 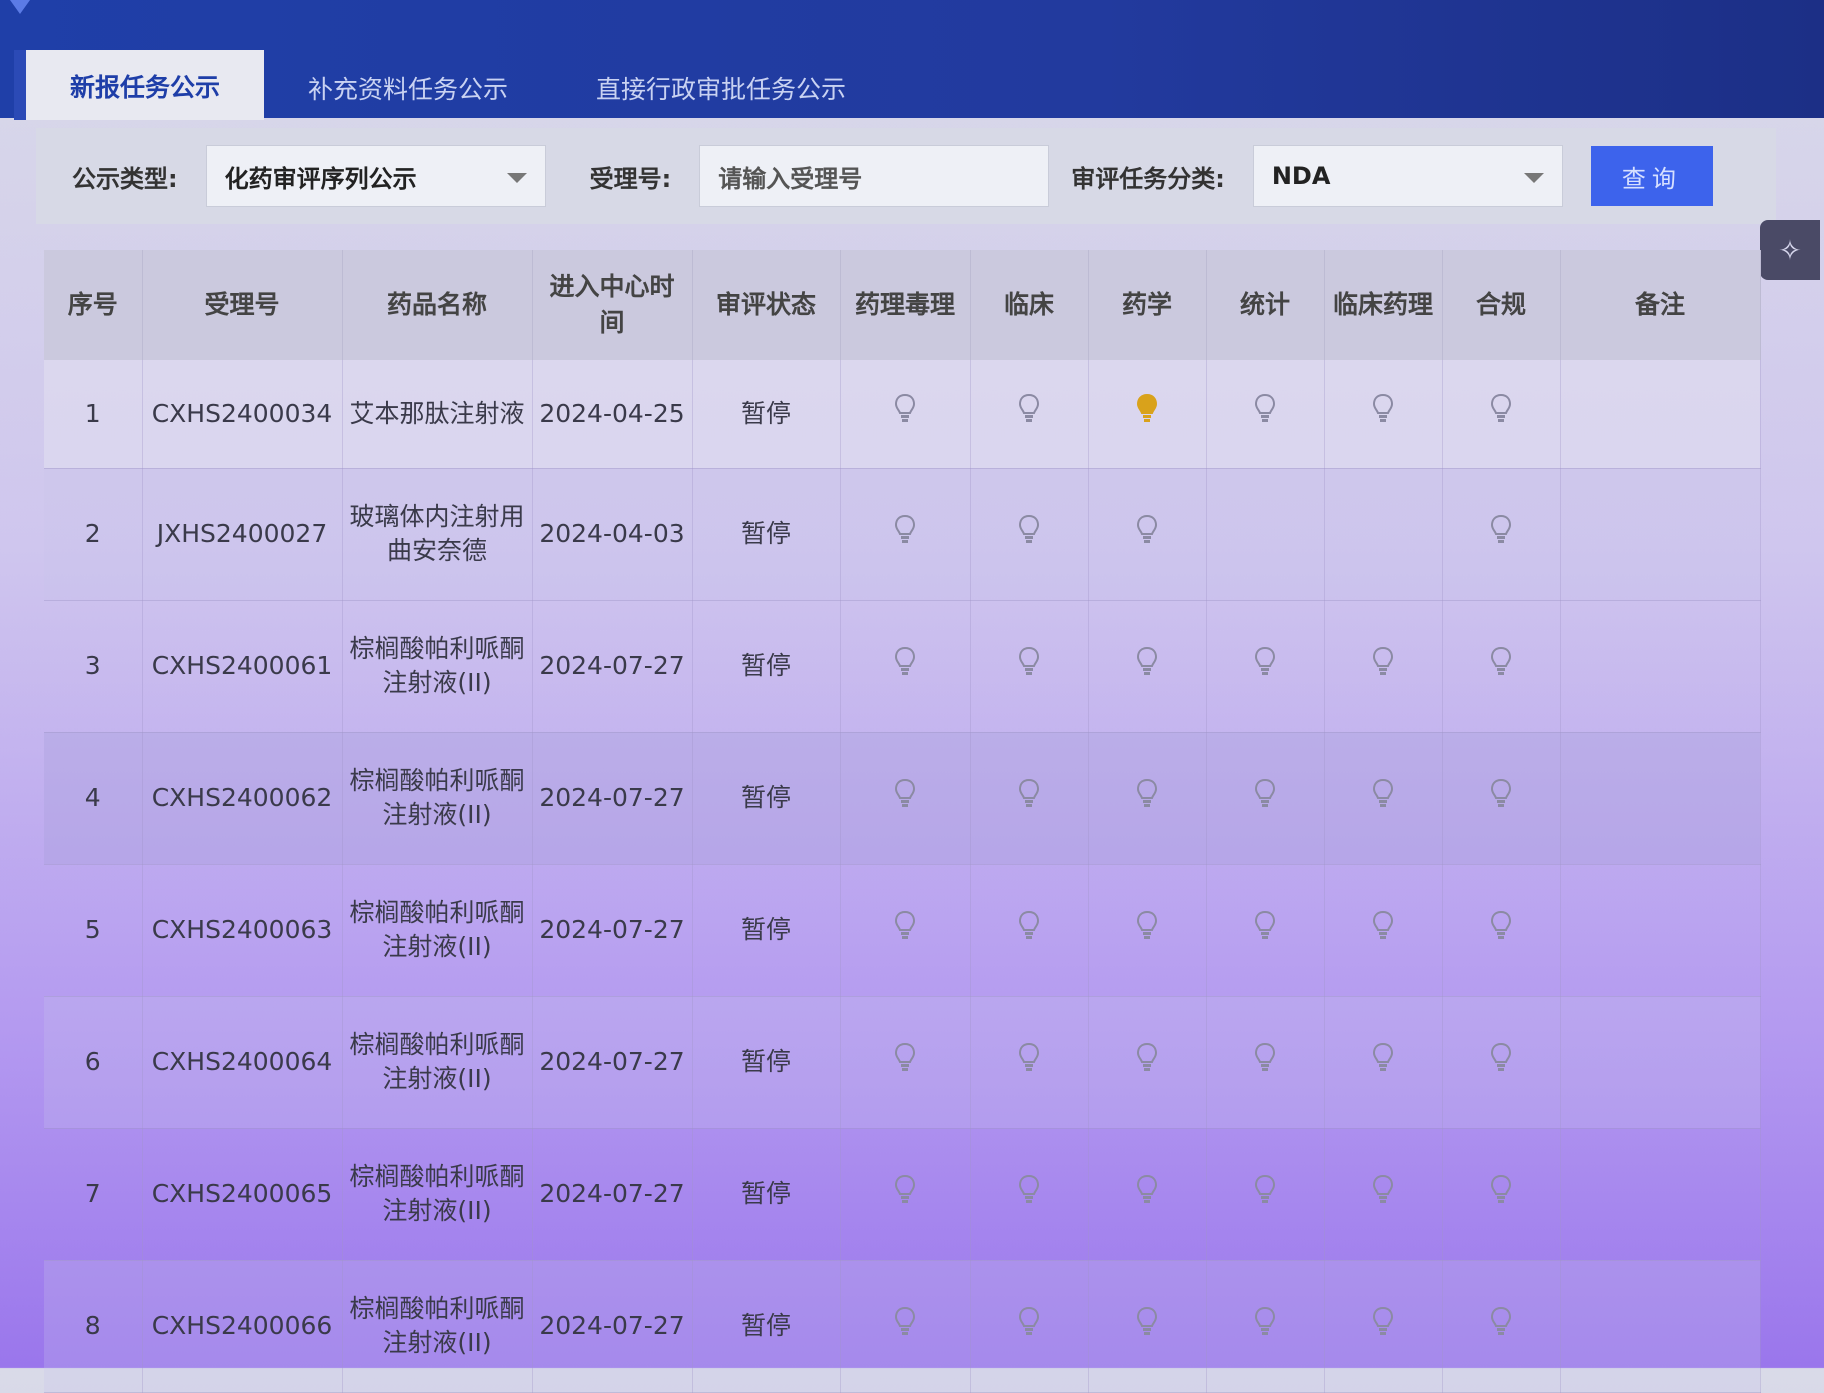 I want to click on col-clin-pharm: 临床药理, so click(x=1383, y=305).